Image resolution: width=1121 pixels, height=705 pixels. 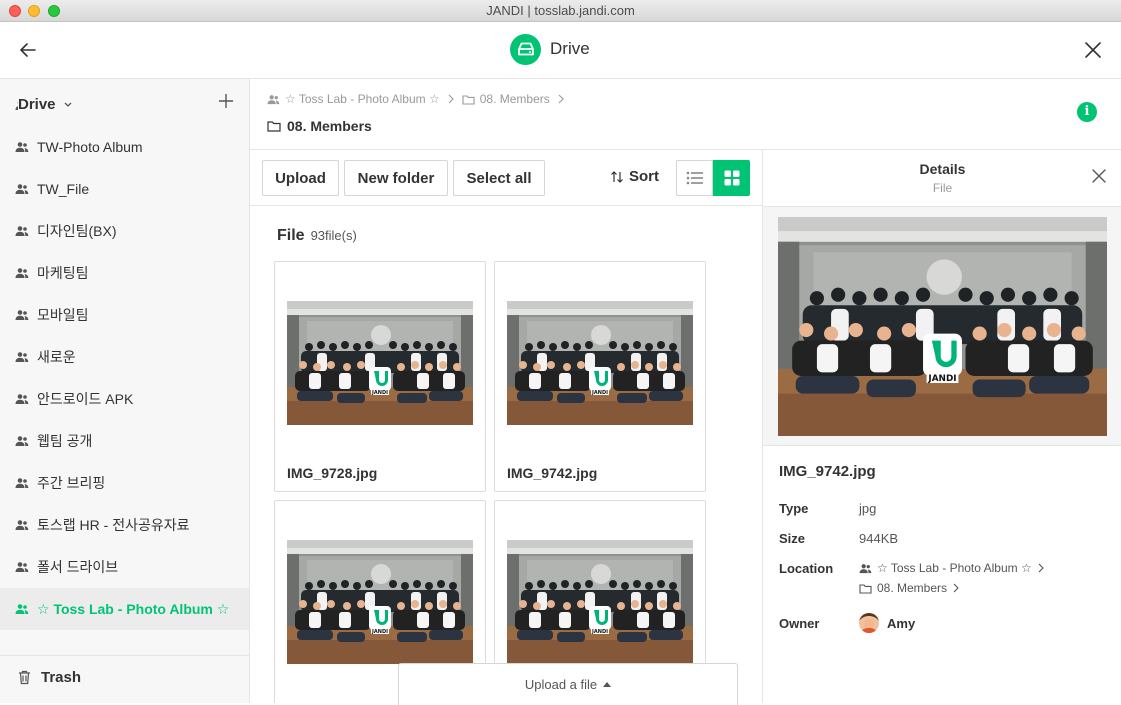 I want to click on breadcrumb-item-photo-album: ☆ Toss Lab - Photo Album ☆, so click(x=353, y=99).